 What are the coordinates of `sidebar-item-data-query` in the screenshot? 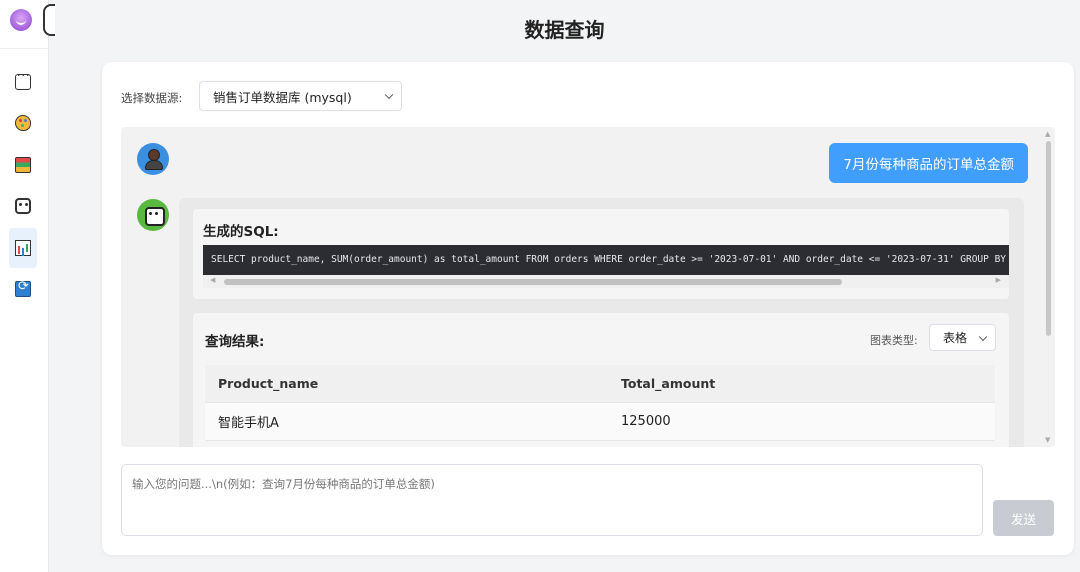 It's located at (23, 248).